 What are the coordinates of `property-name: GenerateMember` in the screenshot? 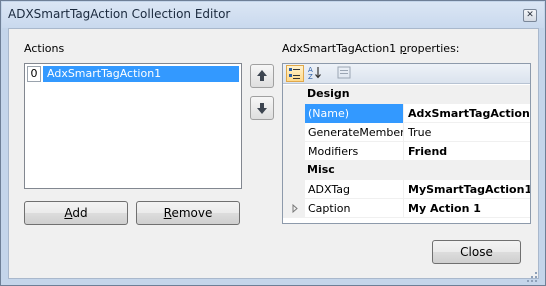 It's located at (354, 132).